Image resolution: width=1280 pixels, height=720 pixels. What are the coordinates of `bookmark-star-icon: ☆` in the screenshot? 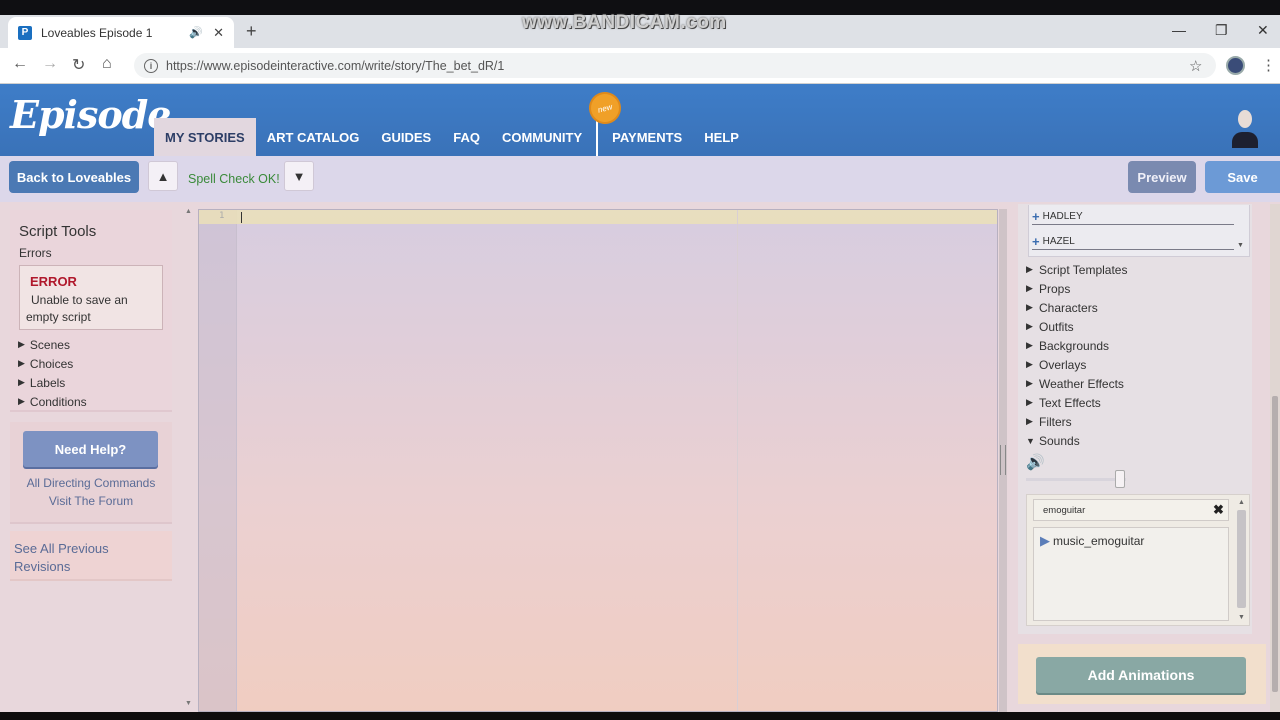 It's located at (1195, 66).